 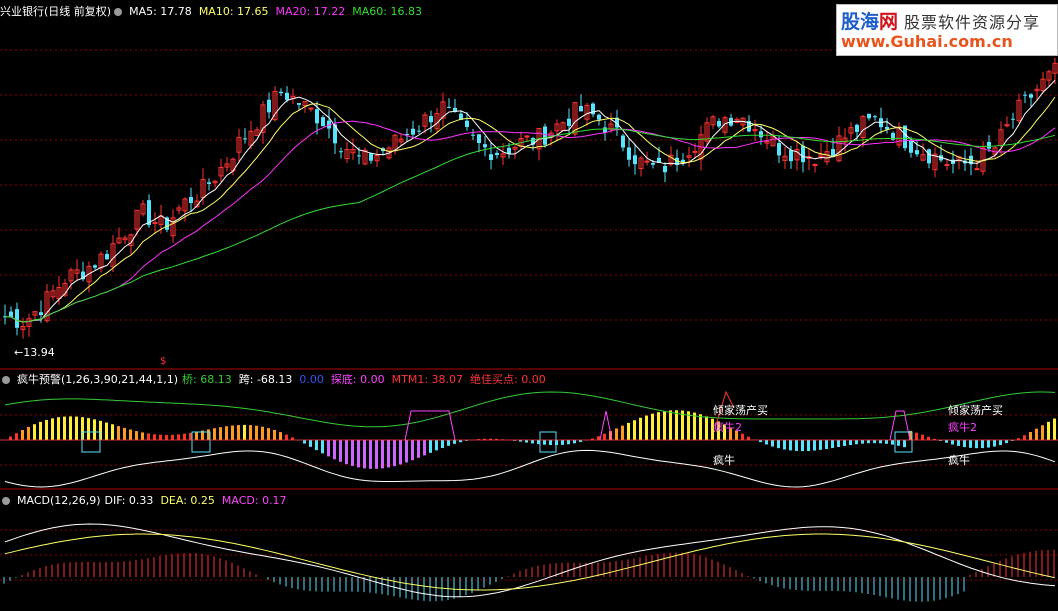 What do you see at coordinates (6, 501) in the screenshot?
I see `panel3-menu-icon` at bounding box center [6, 501].